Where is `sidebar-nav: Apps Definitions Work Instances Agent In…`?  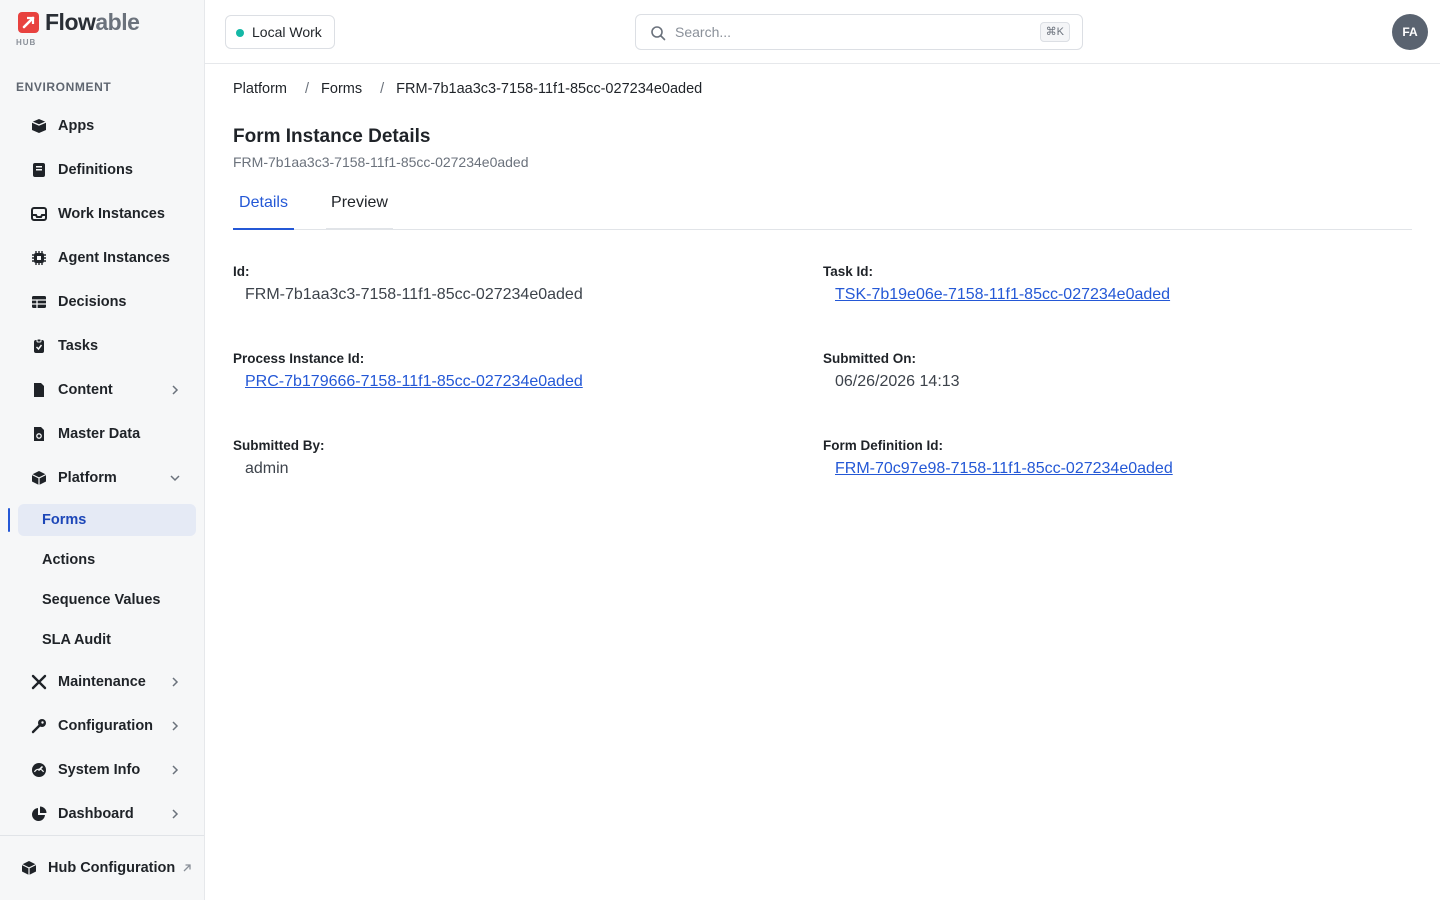
sidebar-nav: Apps Definitions Work Instances Agent In… is located at coordinates (102, 470).